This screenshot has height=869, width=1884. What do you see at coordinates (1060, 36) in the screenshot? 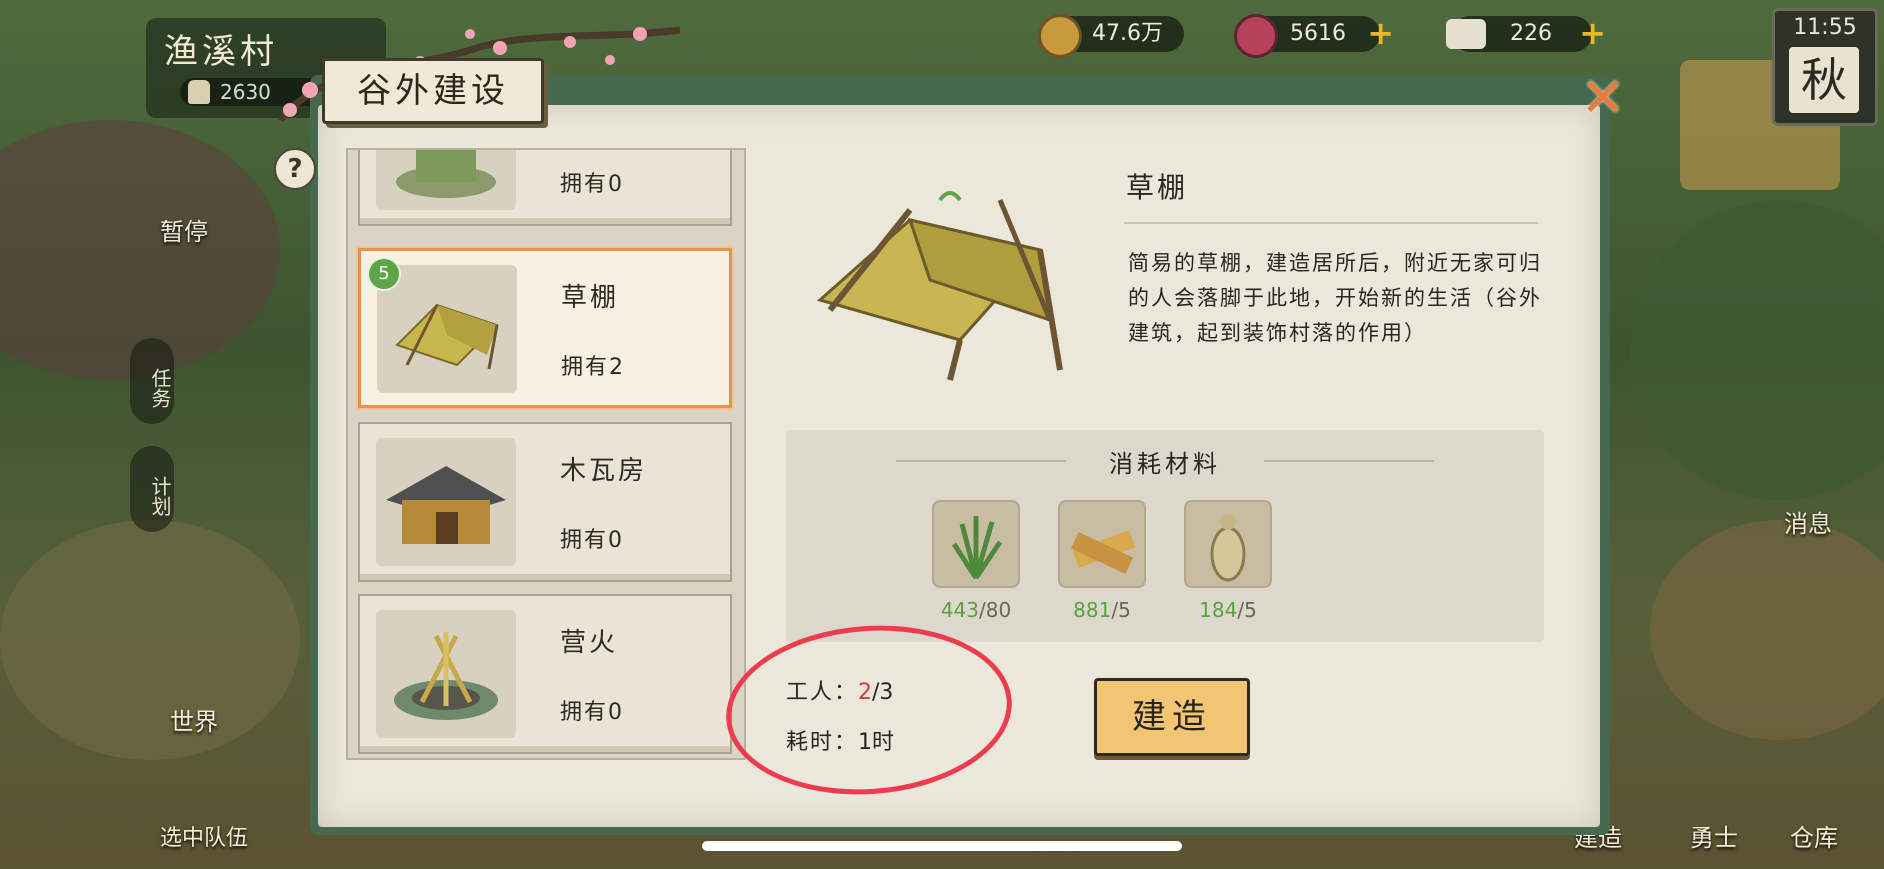
I see `coin-icon` at bounding box center [1060, 36].